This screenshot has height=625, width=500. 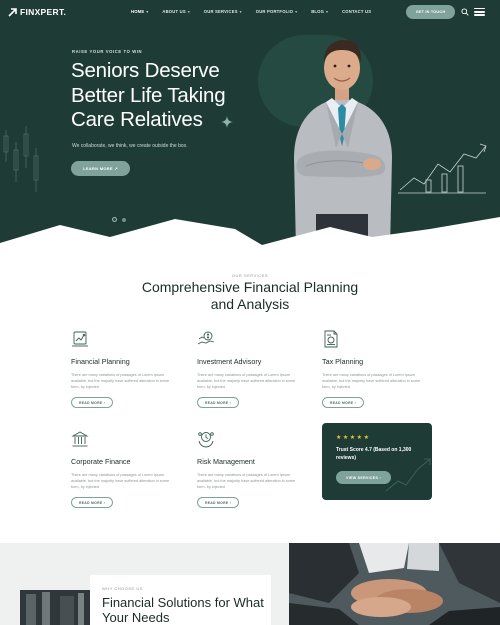 What do you see at coordinates (479, 12) in the screenshot?
I see `hamburger-menu-icon` at bounding box center [479, 12].